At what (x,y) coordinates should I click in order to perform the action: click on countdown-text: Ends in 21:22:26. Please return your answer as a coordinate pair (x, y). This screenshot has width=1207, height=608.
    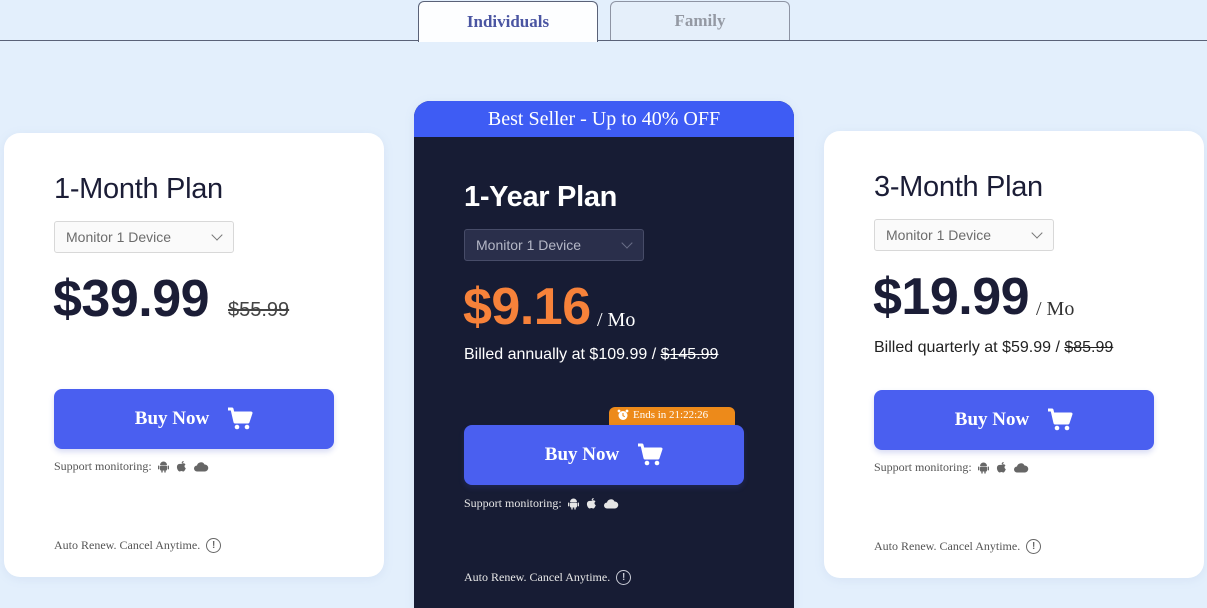
    Looking at the image, I should click on (671, 415).